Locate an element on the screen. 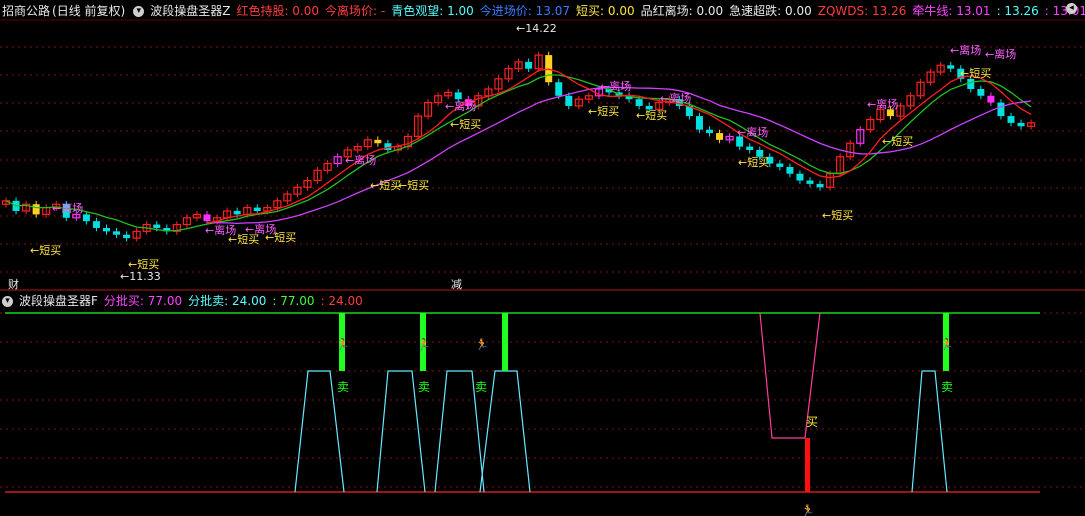 The height and width of the screenshot is (516, 1085). sell-bar is located at coordinates (505, 342).